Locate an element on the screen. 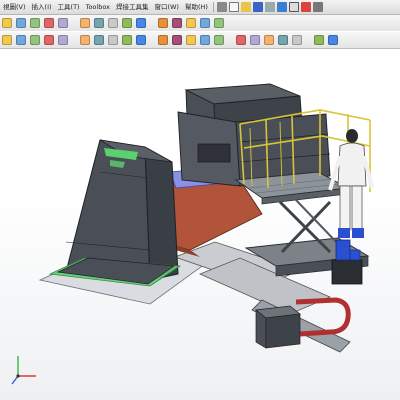 The height and width of the screenshot is (400, 400). coordinate-triad is located at coordinates (23, 370).